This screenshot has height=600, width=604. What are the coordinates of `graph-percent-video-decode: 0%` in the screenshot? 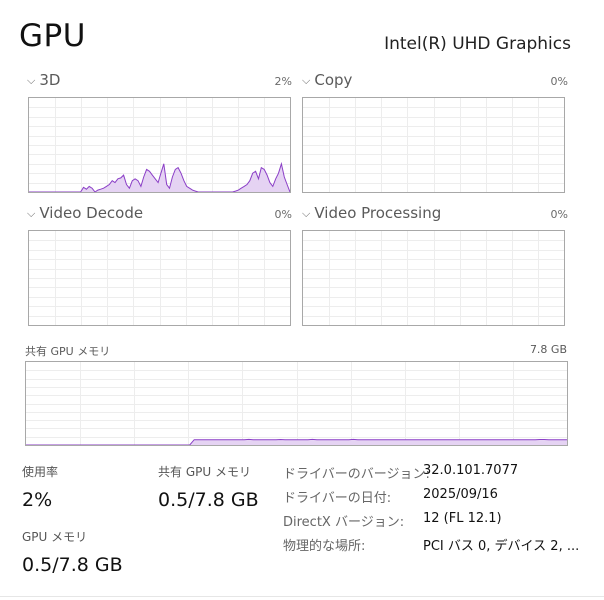 It's located at (283, 214).